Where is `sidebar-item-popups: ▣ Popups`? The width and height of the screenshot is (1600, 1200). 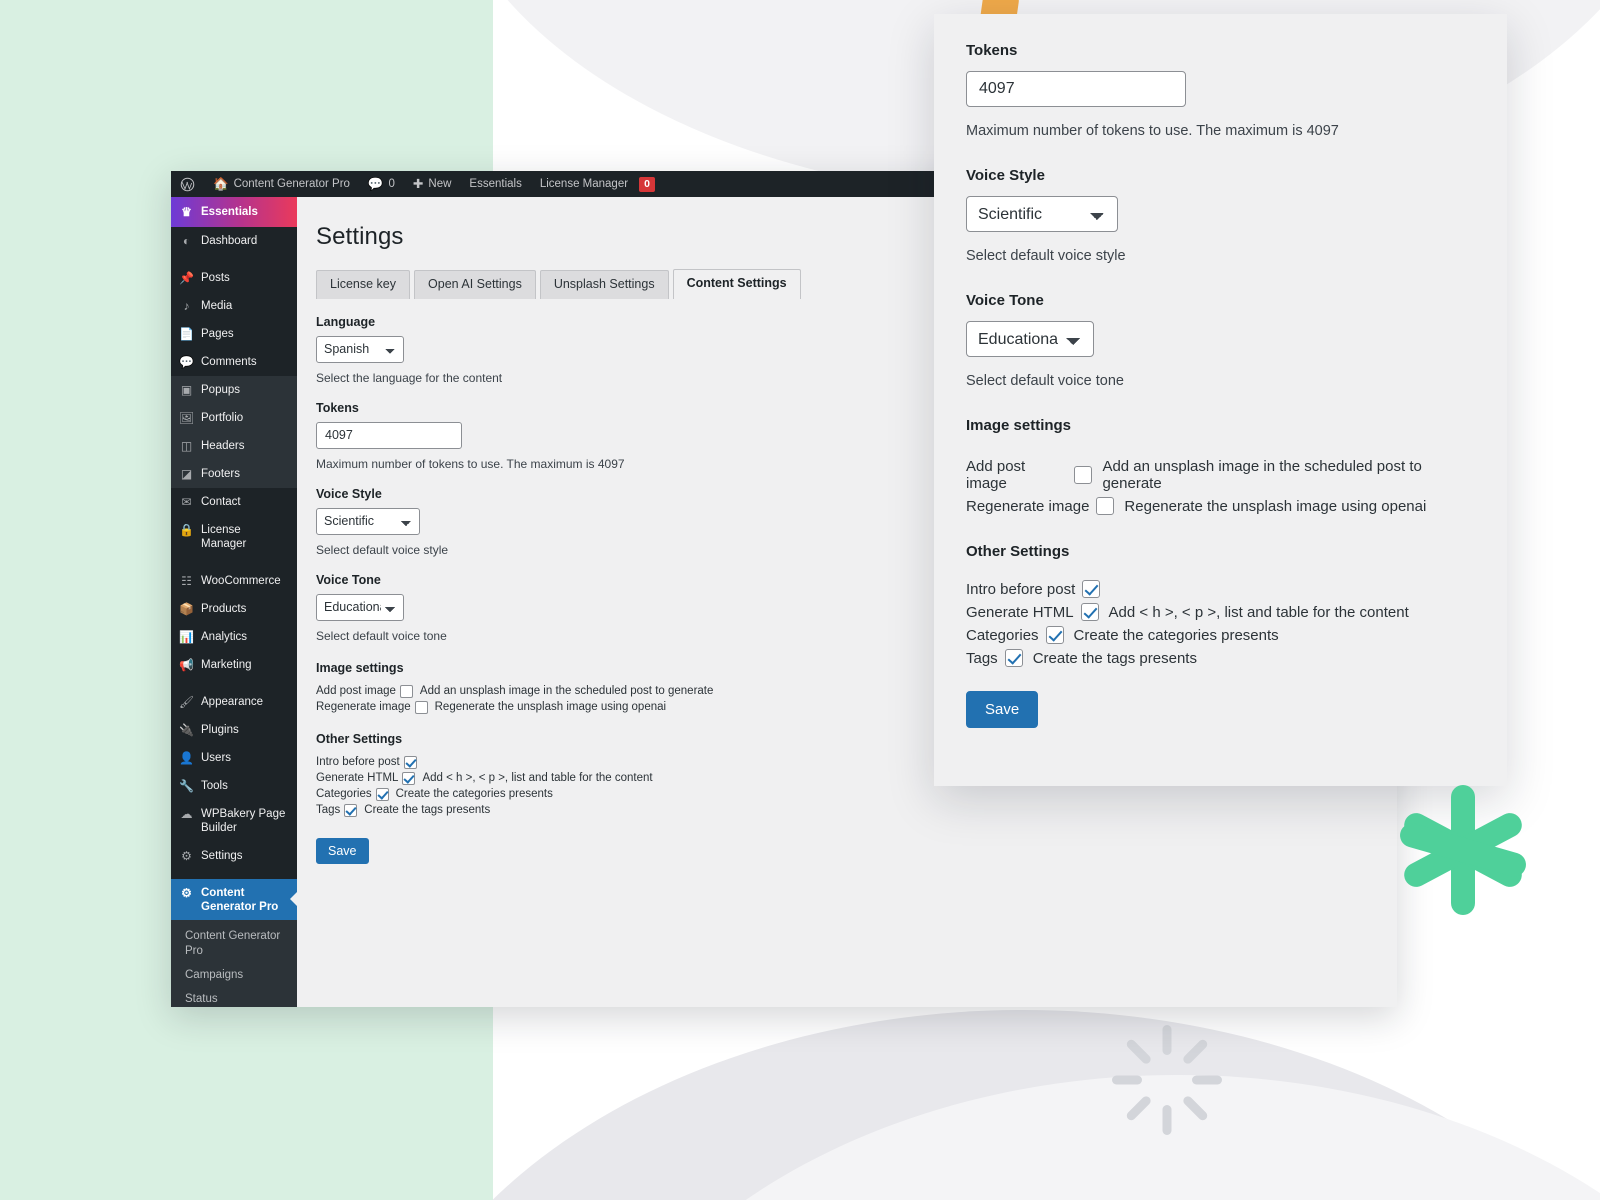 sidebar-item-popups: ▣ Popups is located at coordinates (234, 390).